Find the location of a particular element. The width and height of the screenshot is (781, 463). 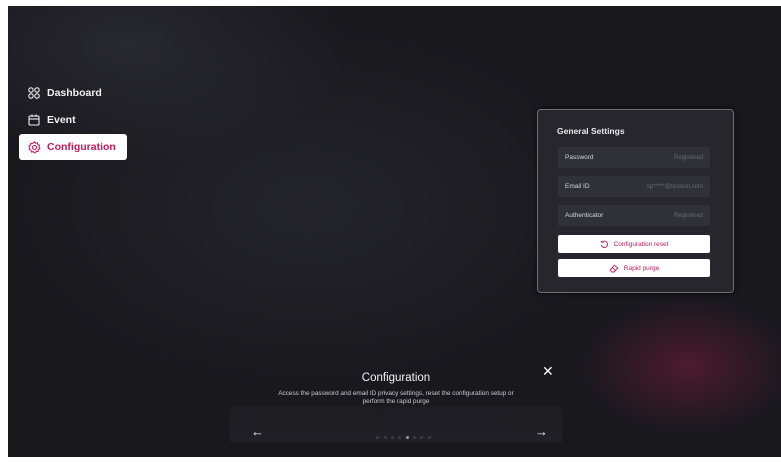

gear-icon is located at coordinates (34, 147).